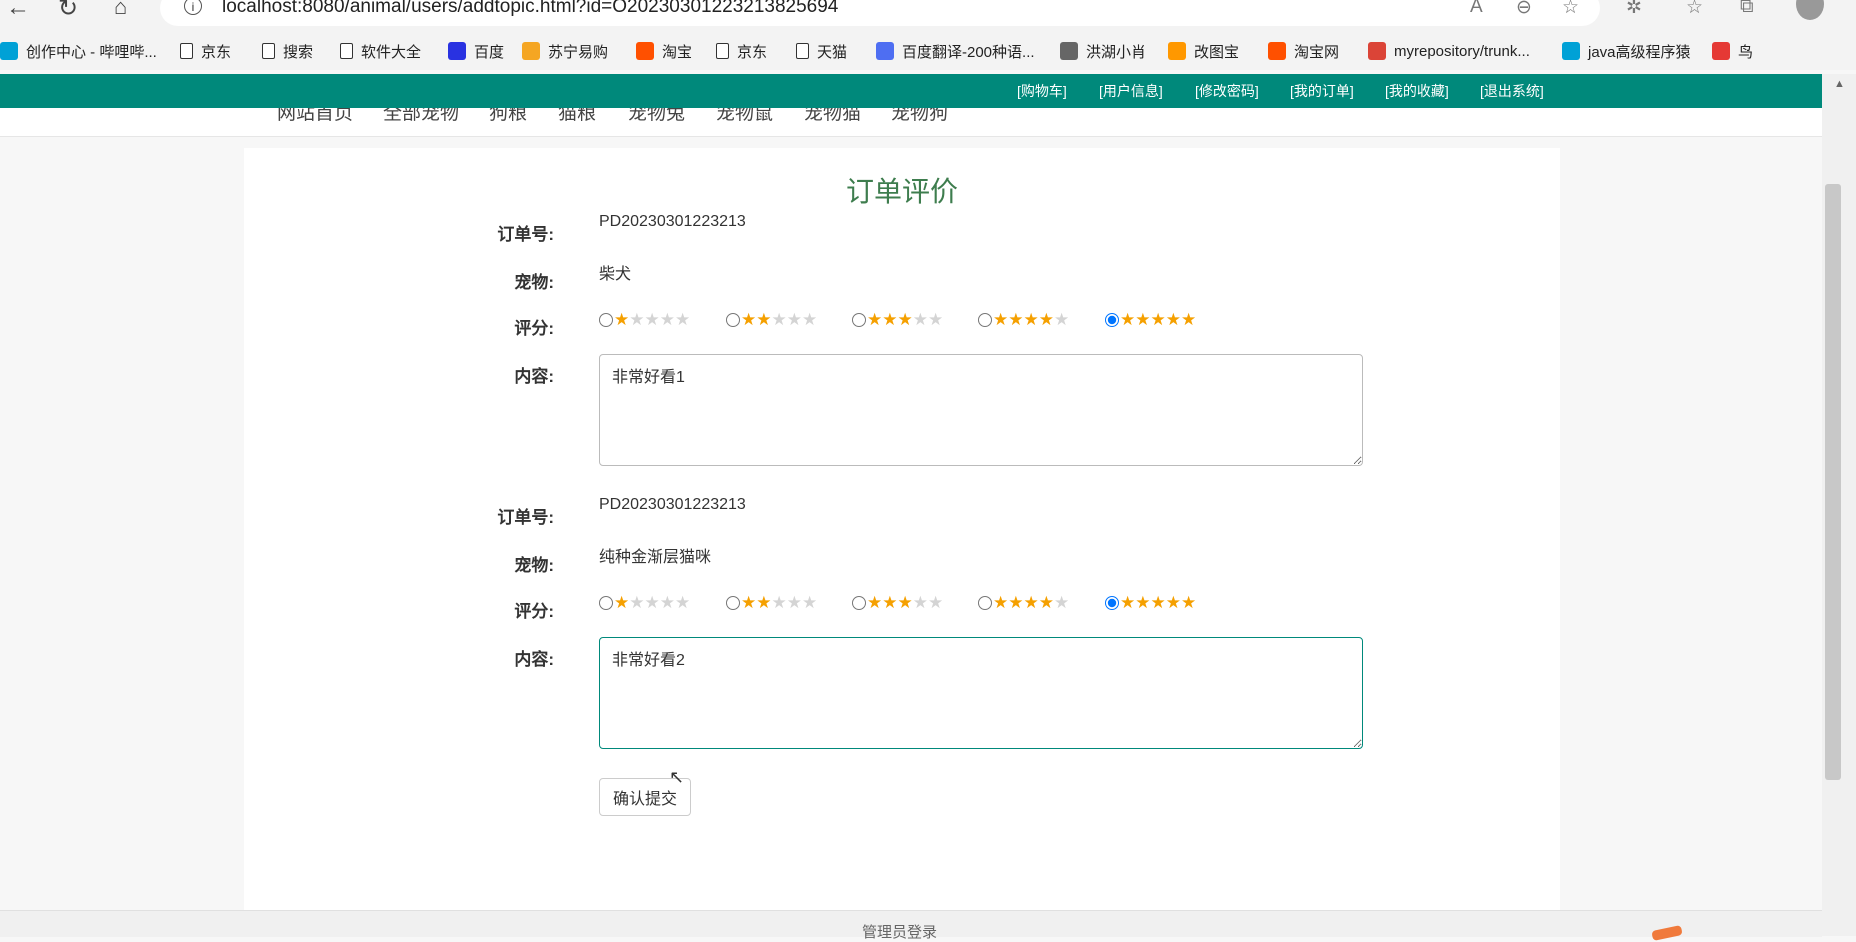  Describe the element at coordinates (1227, 91) in the screenshot. I see `change-password-link: [修改密码]` at that location.